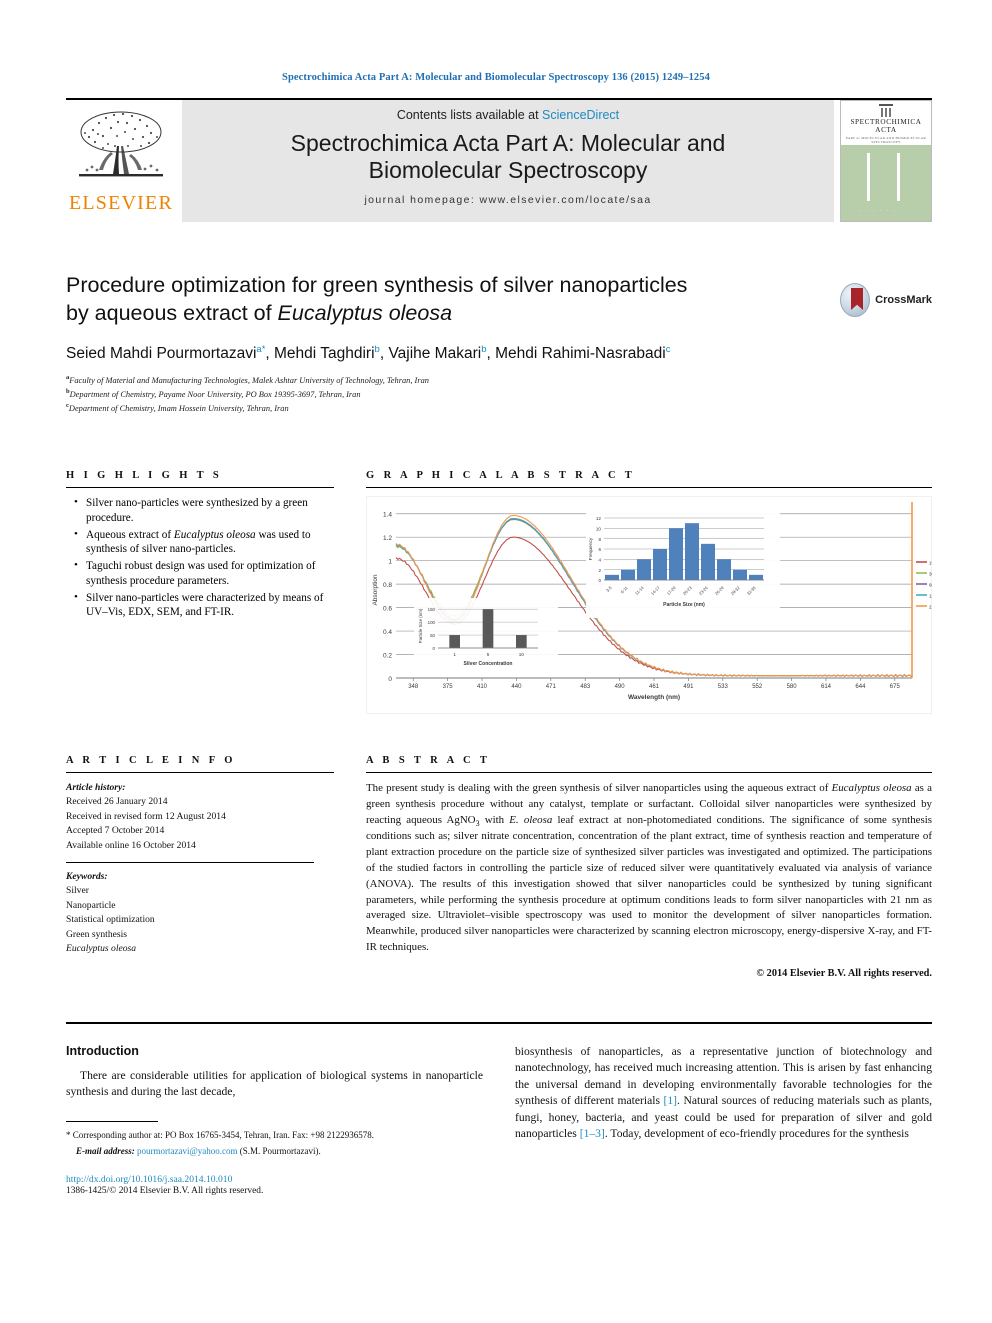 The height and width of the screenshot is (1323, 992). Describe the element at coordinates (654, 697) in the screenshot. I see `svg-text: Wavelength (nm)` at that location.